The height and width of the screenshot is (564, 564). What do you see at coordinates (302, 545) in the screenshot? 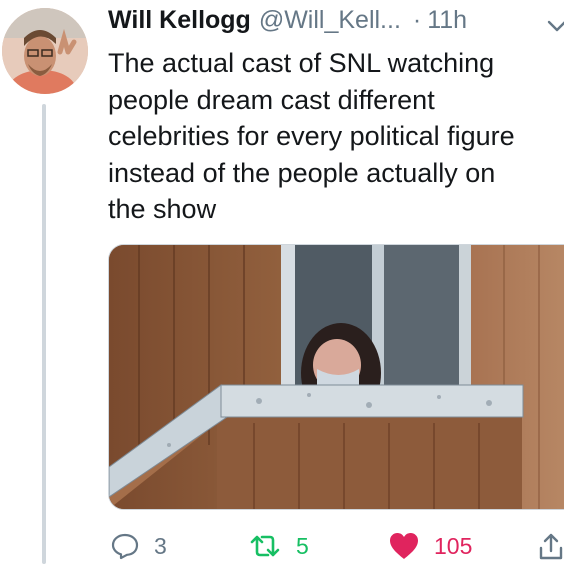
I see `retweet-count: 5` at bounding box center [302, 545].